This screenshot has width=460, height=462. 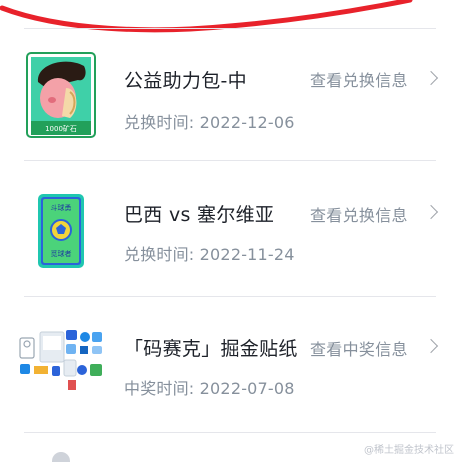 I want to click on character-pack-icon: 1000矿石, so click(x=61, y=95).